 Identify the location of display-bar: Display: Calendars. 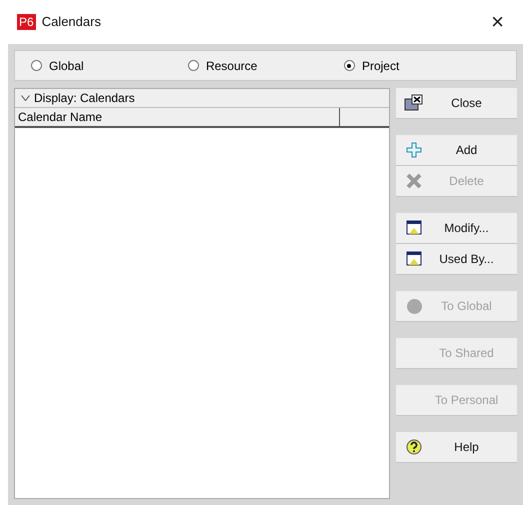
(202, 98).